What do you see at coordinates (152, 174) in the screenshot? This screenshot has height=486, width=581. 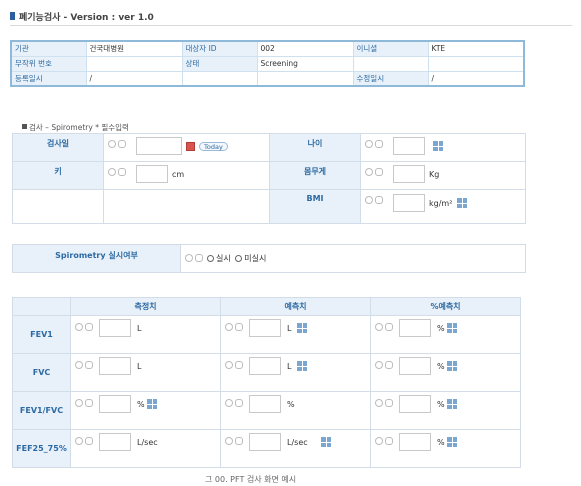 I see `height-input` at bounding box center [152, 174].